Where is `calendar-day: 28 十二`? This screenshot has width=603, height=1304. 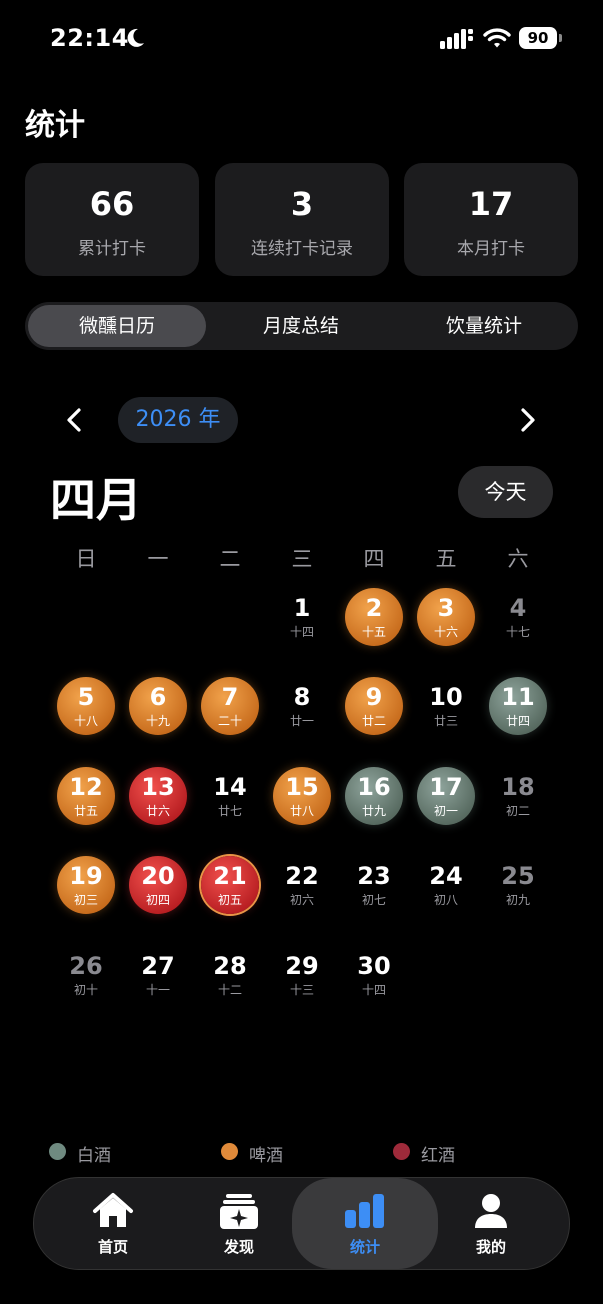 calendar-day: 28 十二 is located at coordinates (230, 975).